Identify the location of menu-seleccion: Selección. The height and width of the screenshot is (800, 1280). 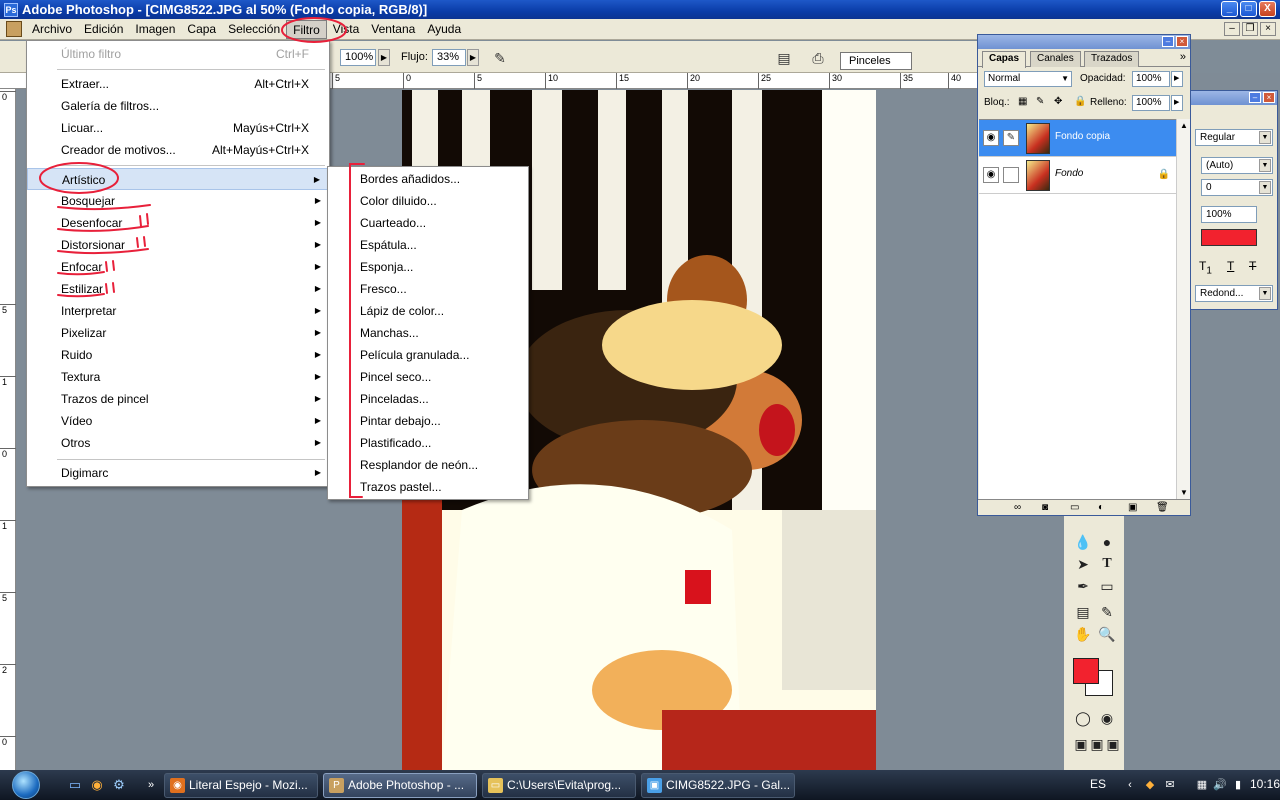
(254, 29).